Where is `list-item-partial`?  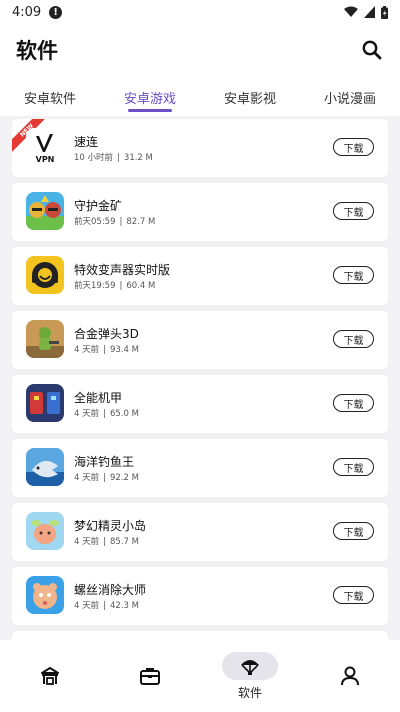 list-item-partial is located at coordinates (200, 635).